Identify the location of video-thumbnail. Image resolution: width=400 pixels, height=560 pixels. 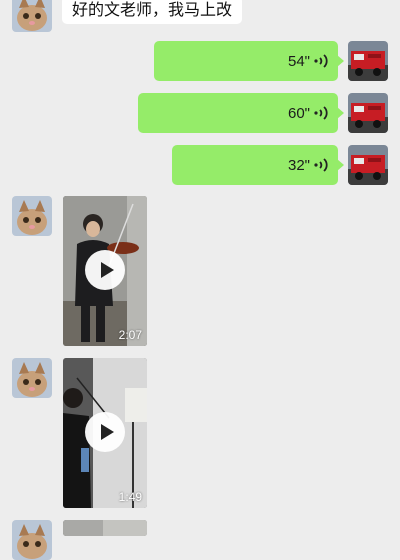
(105, 528).